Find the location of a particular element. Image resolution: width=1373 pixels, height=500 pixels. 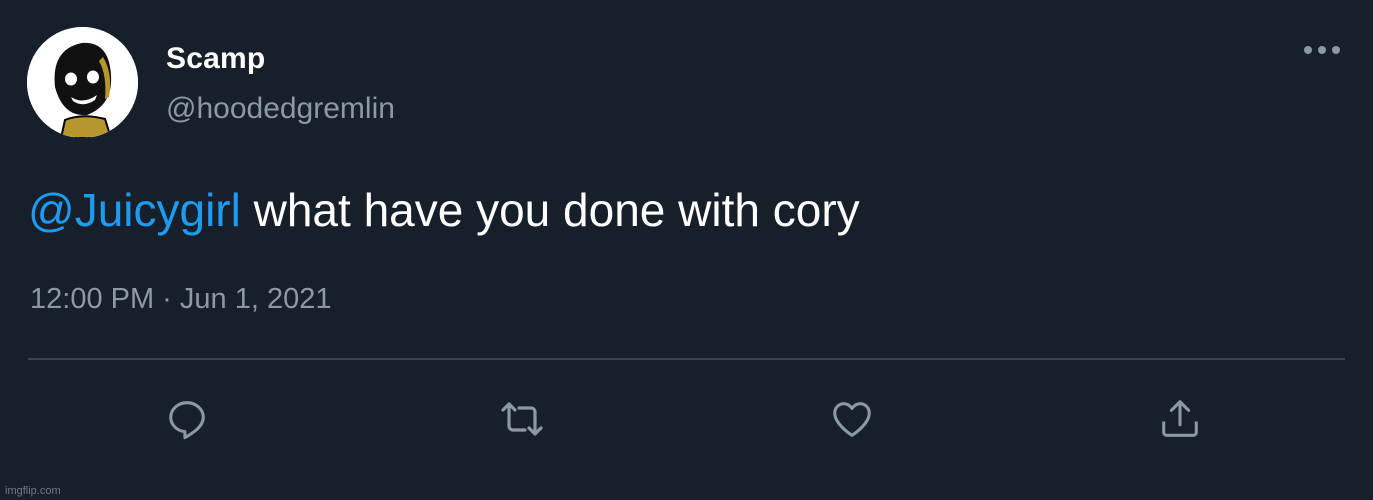

retweet-button is located at coordinates (522, 419).